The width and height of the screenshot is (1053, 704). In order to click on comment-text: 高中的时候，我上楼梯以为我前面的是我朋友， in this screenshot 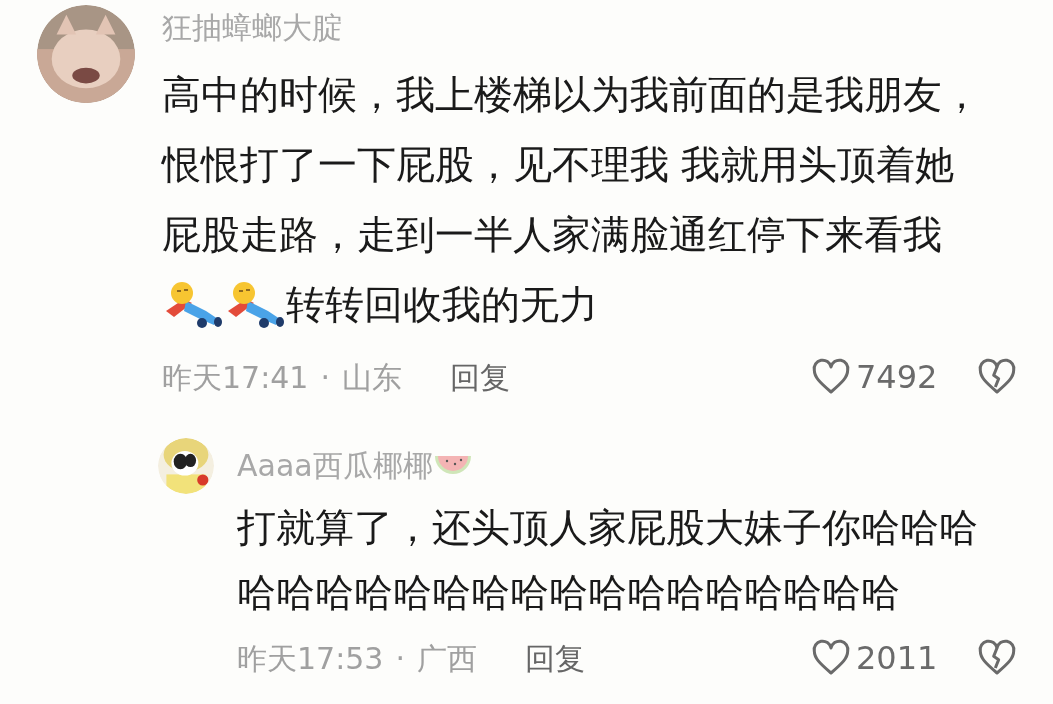, I will do `click(572, 95)`.